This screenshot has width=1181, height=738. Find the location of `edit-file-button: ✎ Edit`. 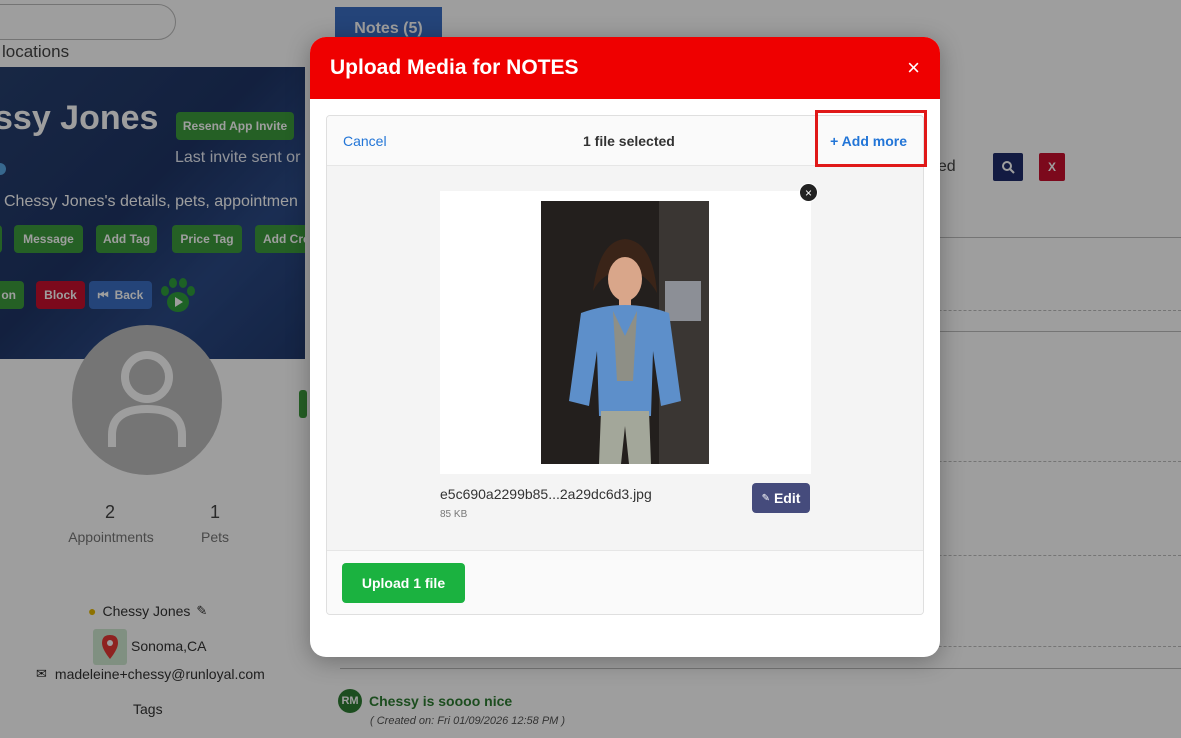

edit-file-button: ✎ Edit is located at coordinates (781, 498).